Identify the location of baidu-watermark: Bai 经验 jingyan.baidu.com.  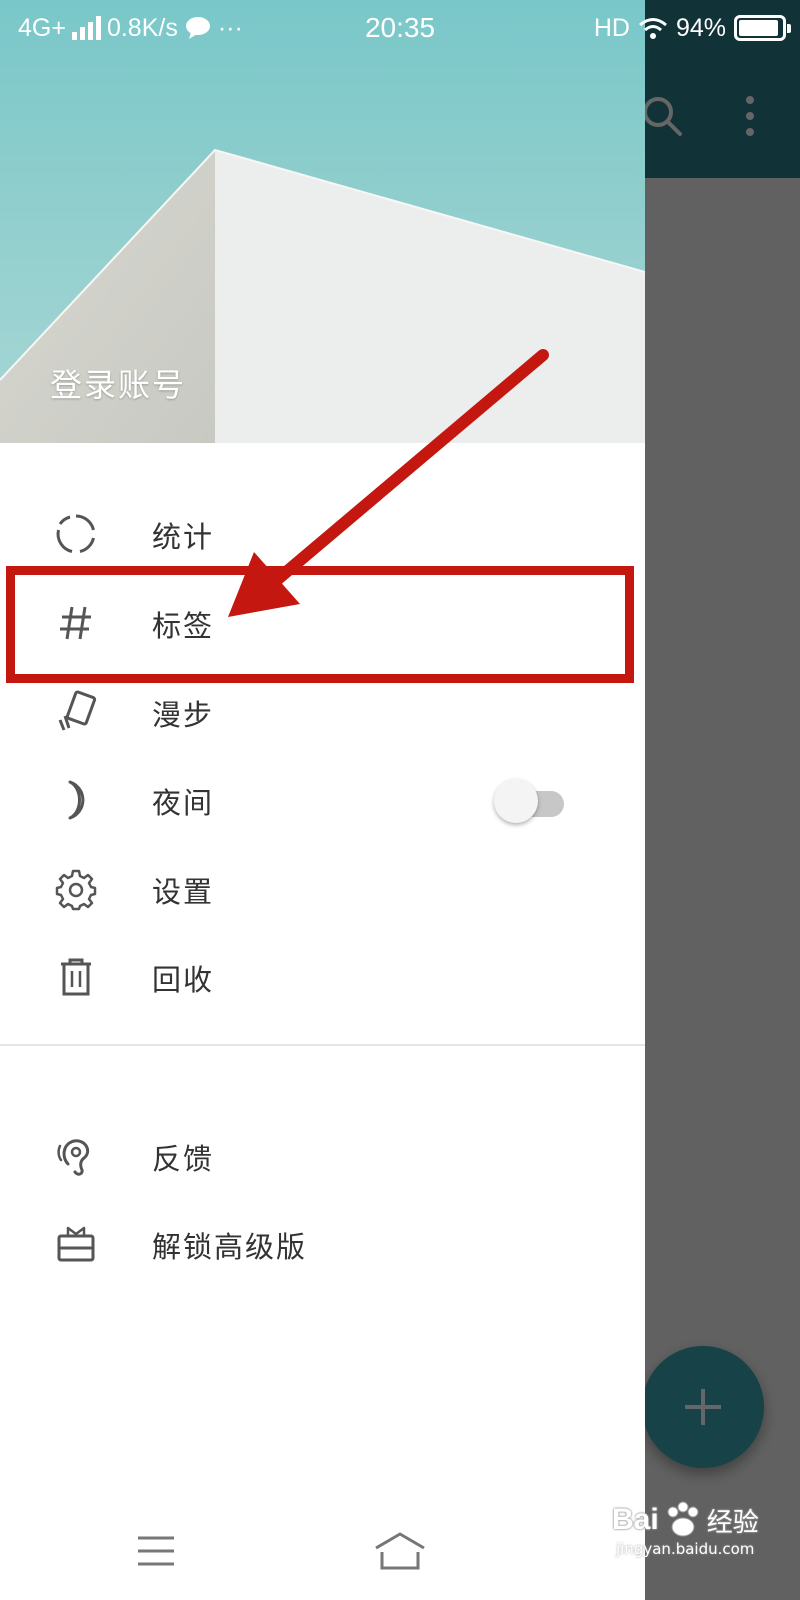
(685, 1529).